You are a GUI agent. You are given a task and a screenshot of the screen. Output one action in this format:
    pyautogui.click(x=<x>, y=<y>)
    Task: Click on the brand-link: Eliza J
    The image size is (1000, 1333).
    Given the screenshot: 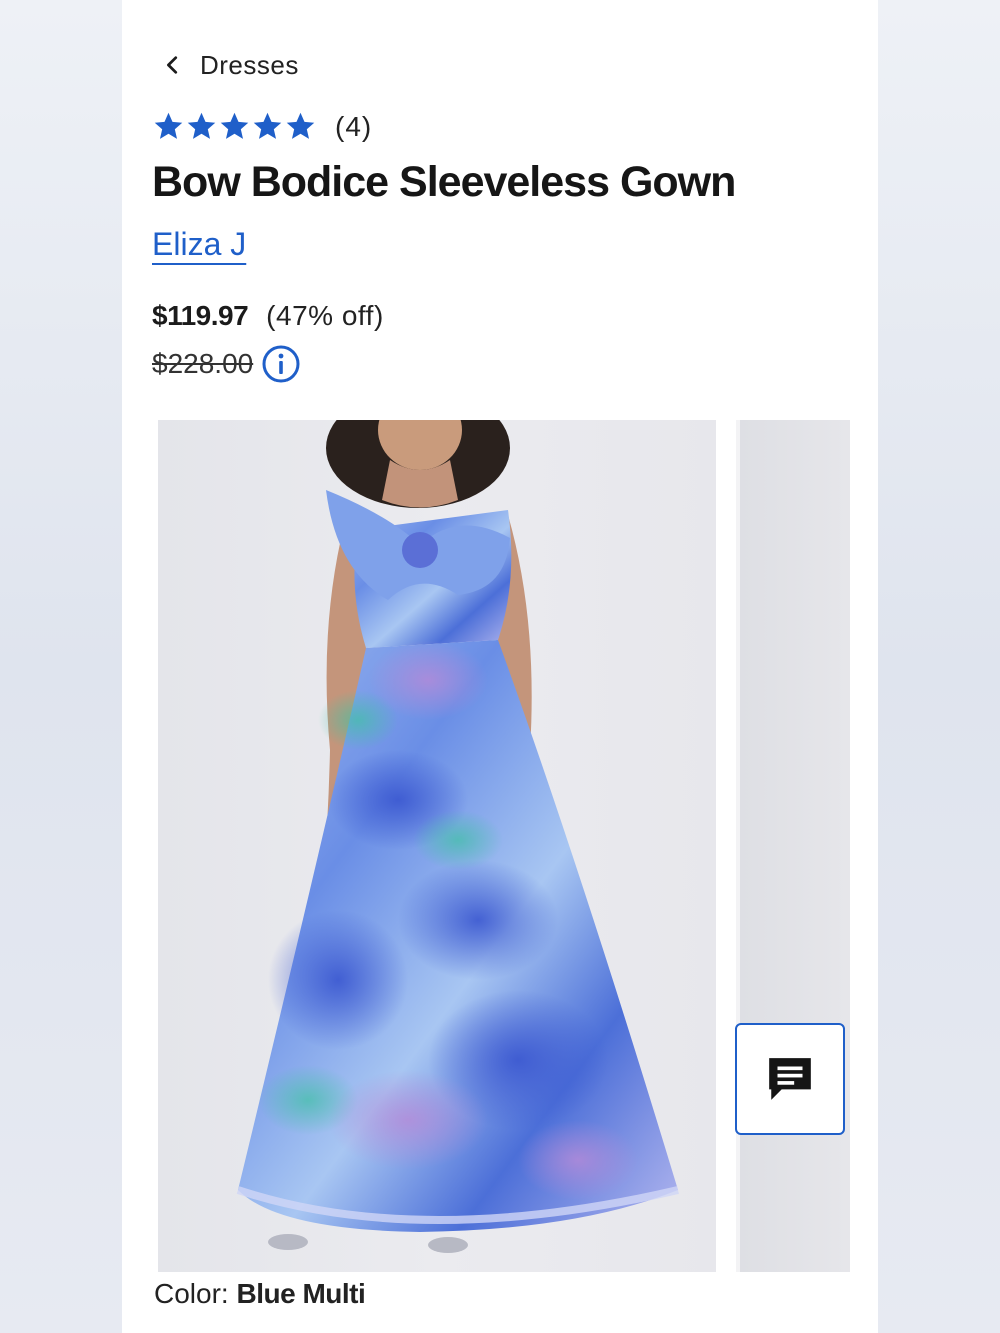 What is the action you would take?
    pyautogui.click(x=199, y=244)
    